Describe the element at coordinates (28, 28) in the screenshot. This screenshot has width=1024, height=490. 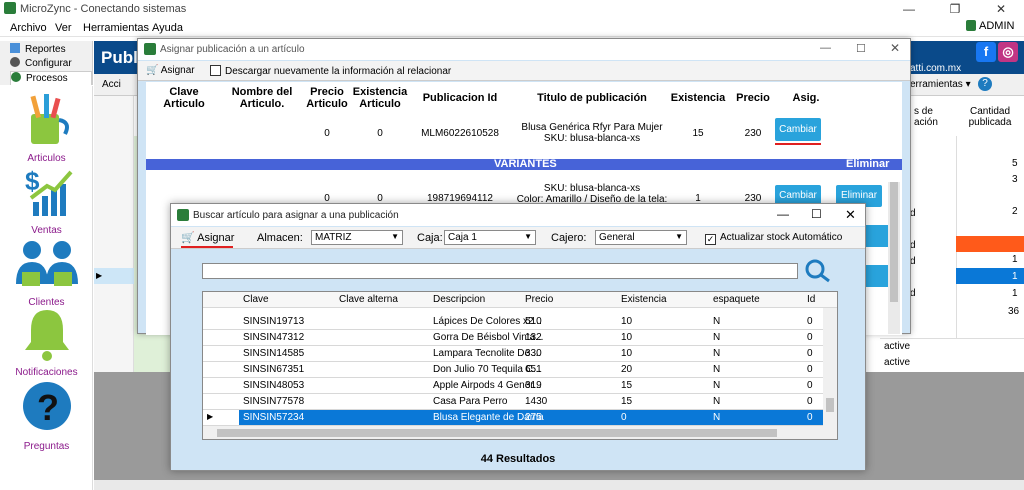
I see `menu-archivo: Archivo` at that location.